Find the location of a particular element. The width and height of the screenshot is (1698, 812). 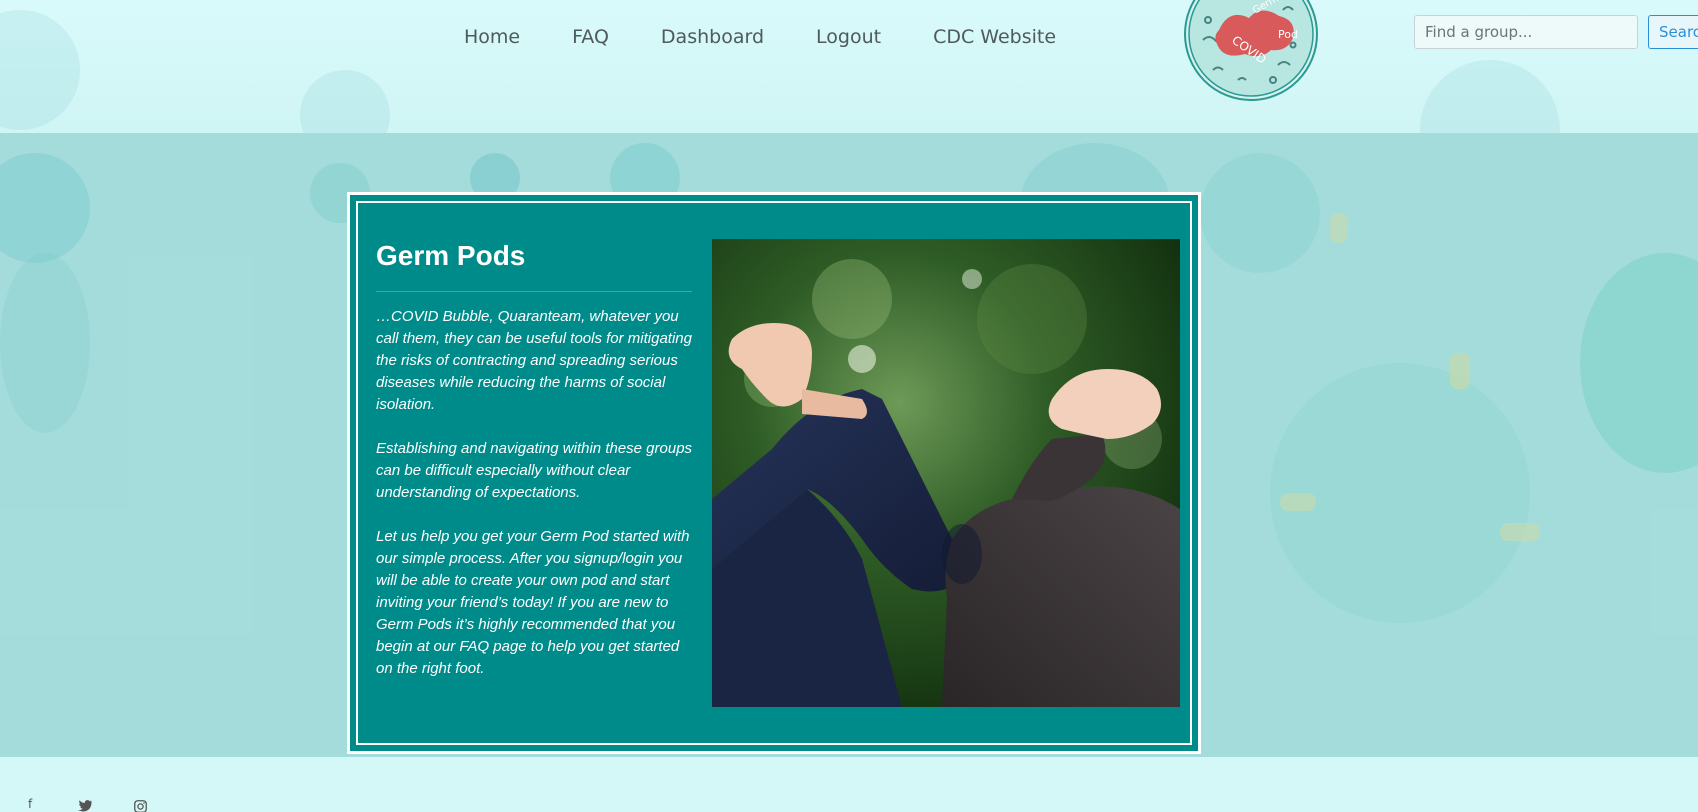

nav-dashboard-link: Dashboard is located at coordinates (712, 37).